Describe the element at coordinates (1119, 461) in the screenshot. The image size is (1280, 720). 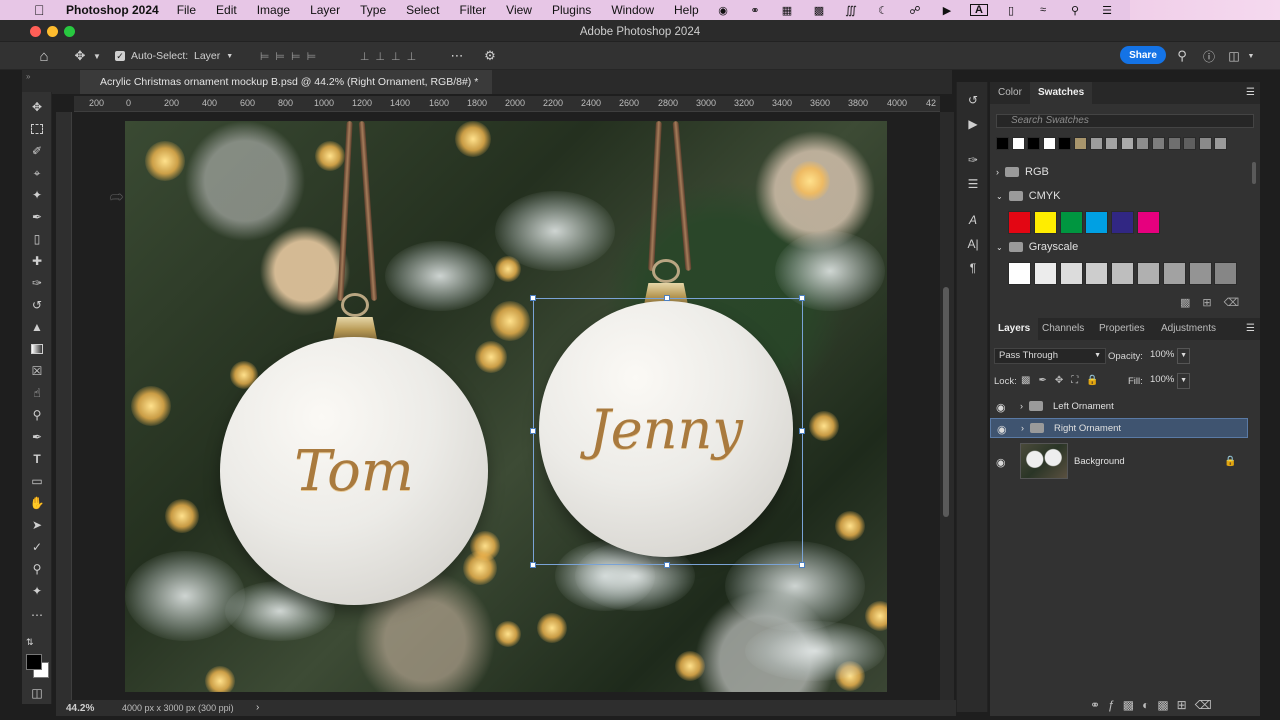
I see `layer-row-background: ◉ Background 🔒` at that location.